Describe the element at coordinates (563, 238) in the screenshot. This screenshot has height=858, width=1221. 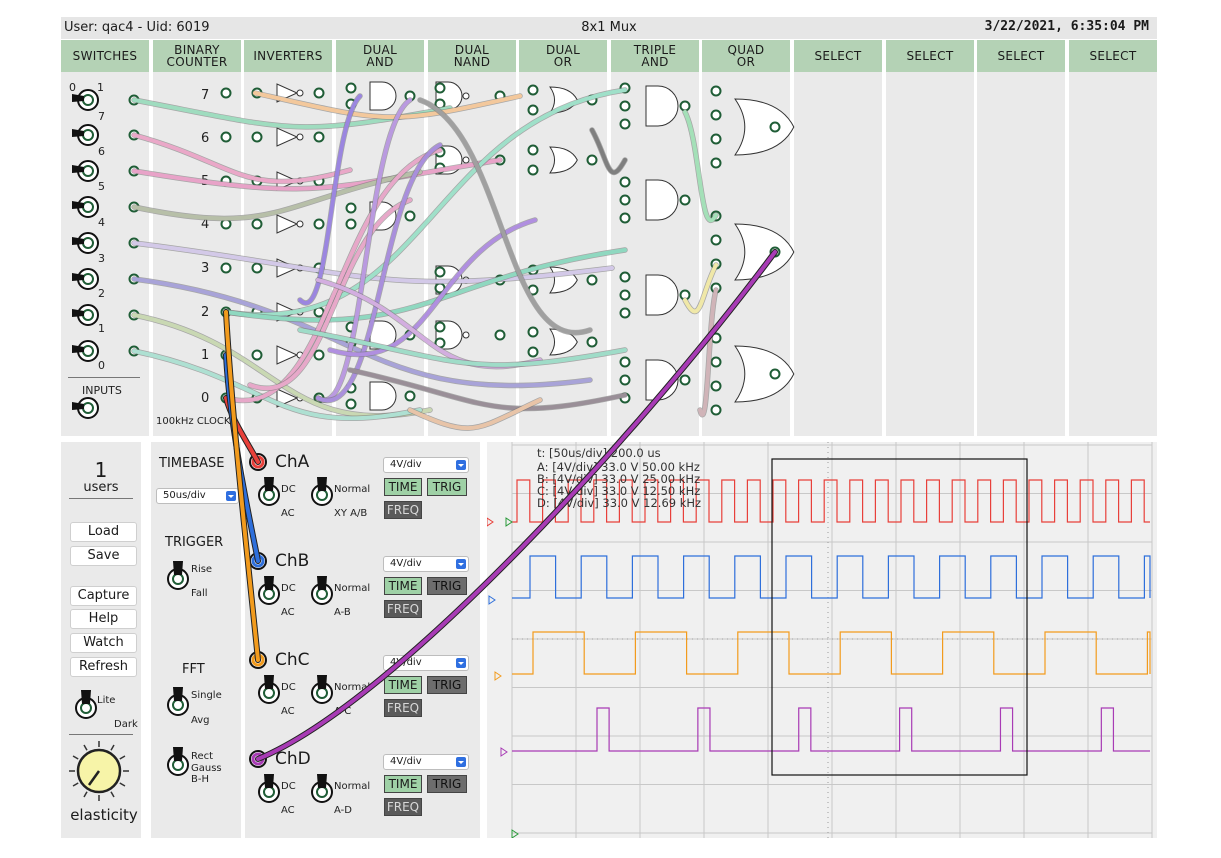
I see `column-dual-or: DUAL OR` at that location.